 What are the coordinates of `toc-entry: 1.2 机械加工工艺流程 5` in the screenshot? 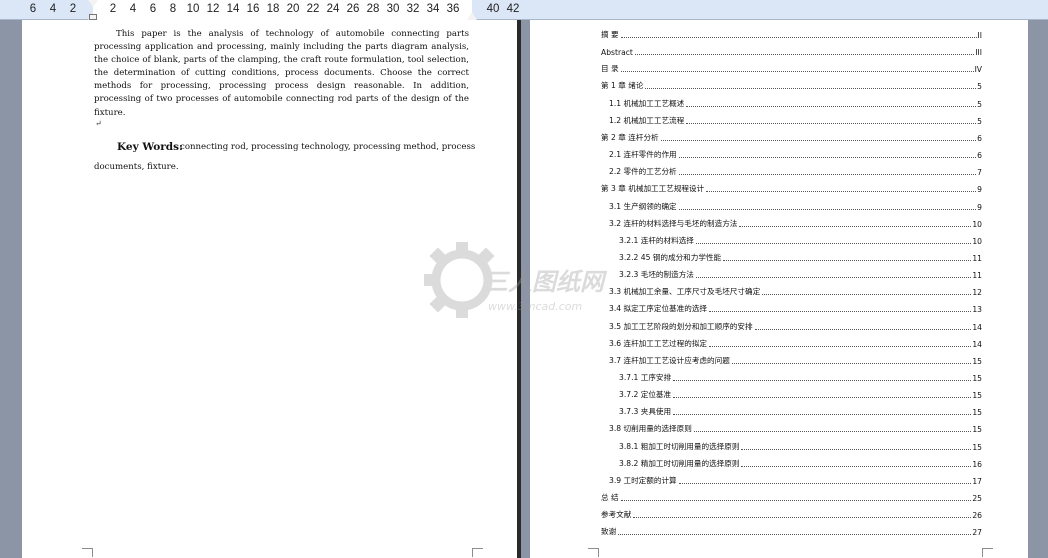 It's located at (795, 120).